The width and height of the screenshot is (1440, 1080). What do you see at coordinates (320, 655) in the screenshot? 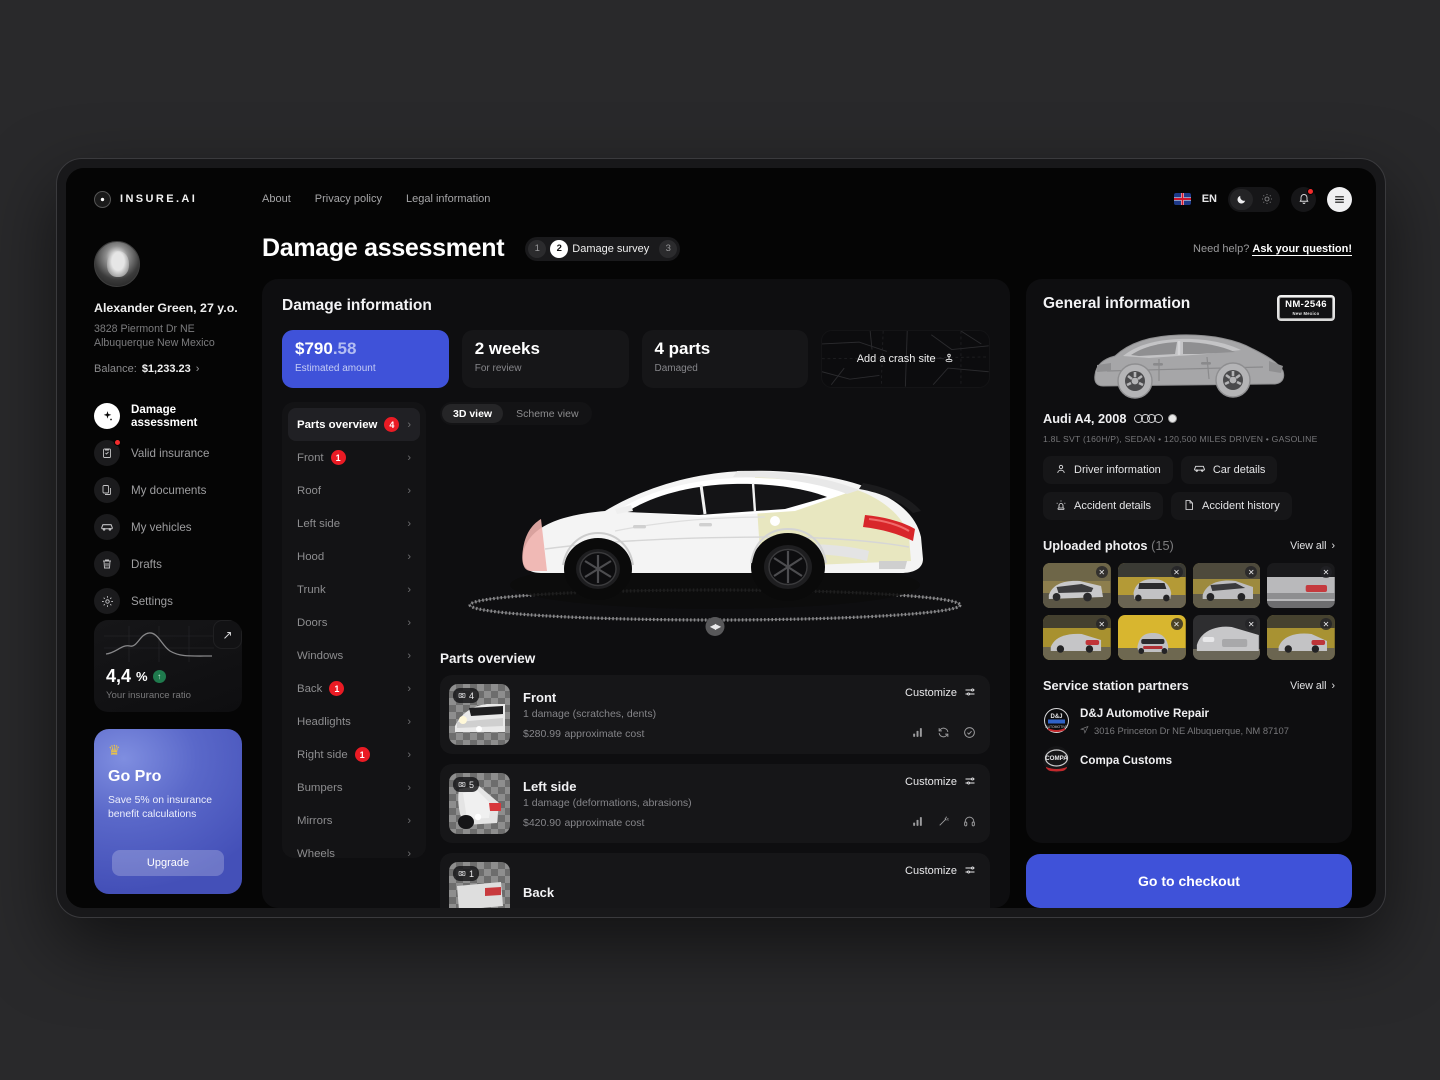
I see `part-nav-label: Windows` at bounding box center [320, 655].